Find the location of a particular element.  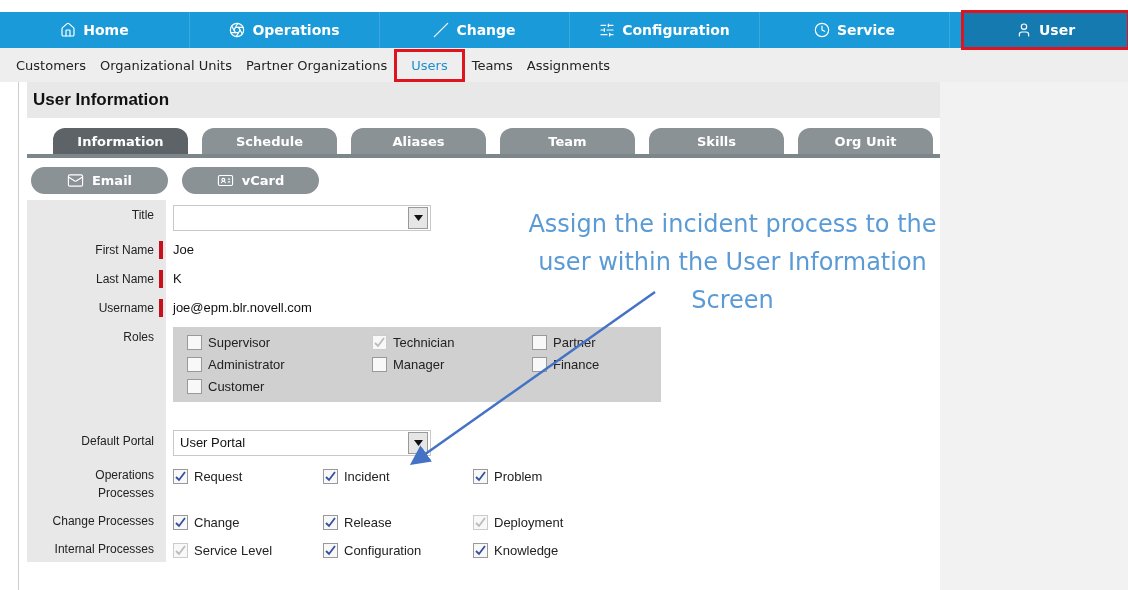

field-label: Default Portal is located at coordinates (117, 441).